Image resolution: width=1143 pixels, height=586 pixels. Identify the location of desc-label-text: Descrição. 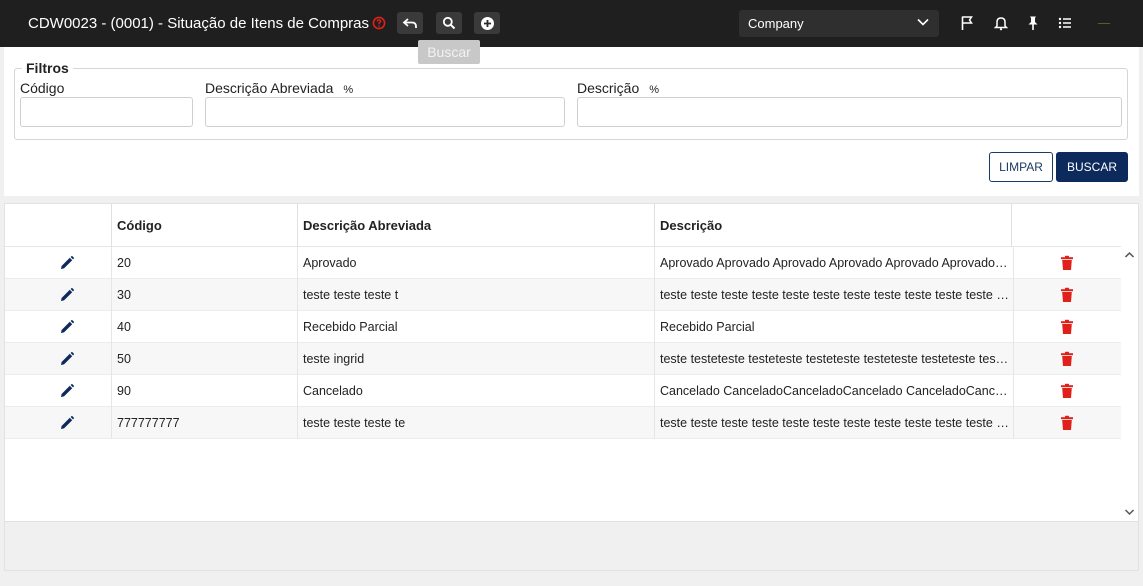
(608, 88).